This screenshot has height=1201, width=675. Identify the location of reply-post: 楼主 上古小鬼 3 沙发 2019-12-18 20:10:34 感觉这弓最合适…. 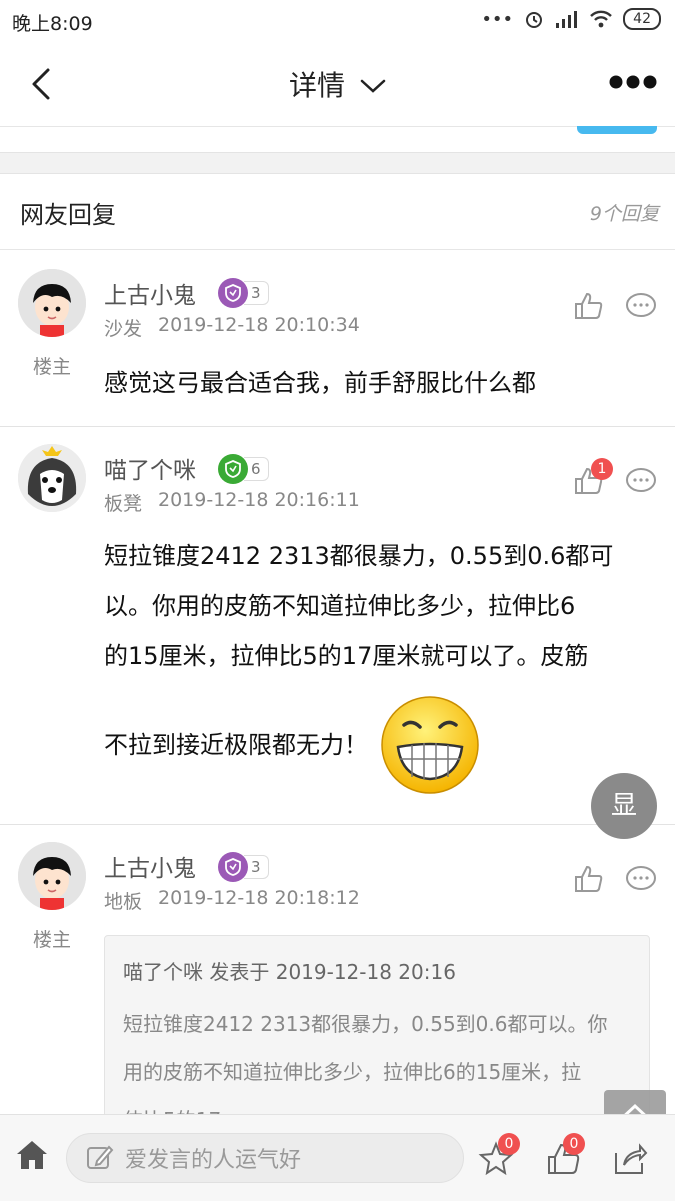
(337, 338).